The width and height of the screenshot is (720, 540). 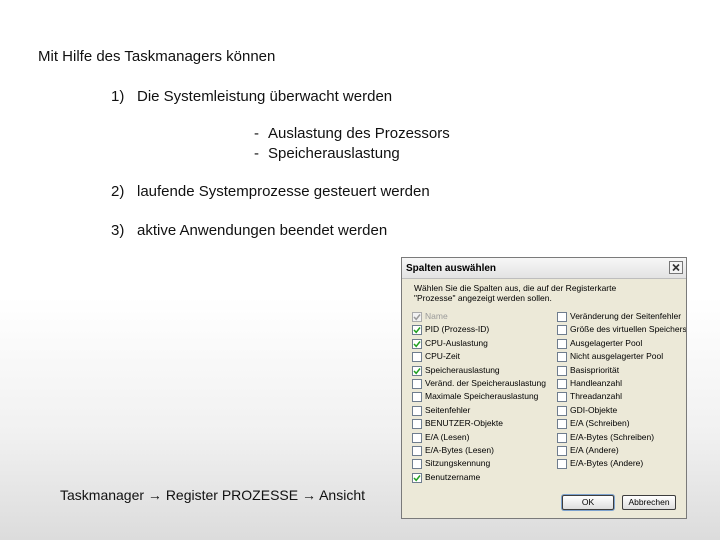 I want to click on checkbox-label: Threadanzahl, so click(x=596, y=396).